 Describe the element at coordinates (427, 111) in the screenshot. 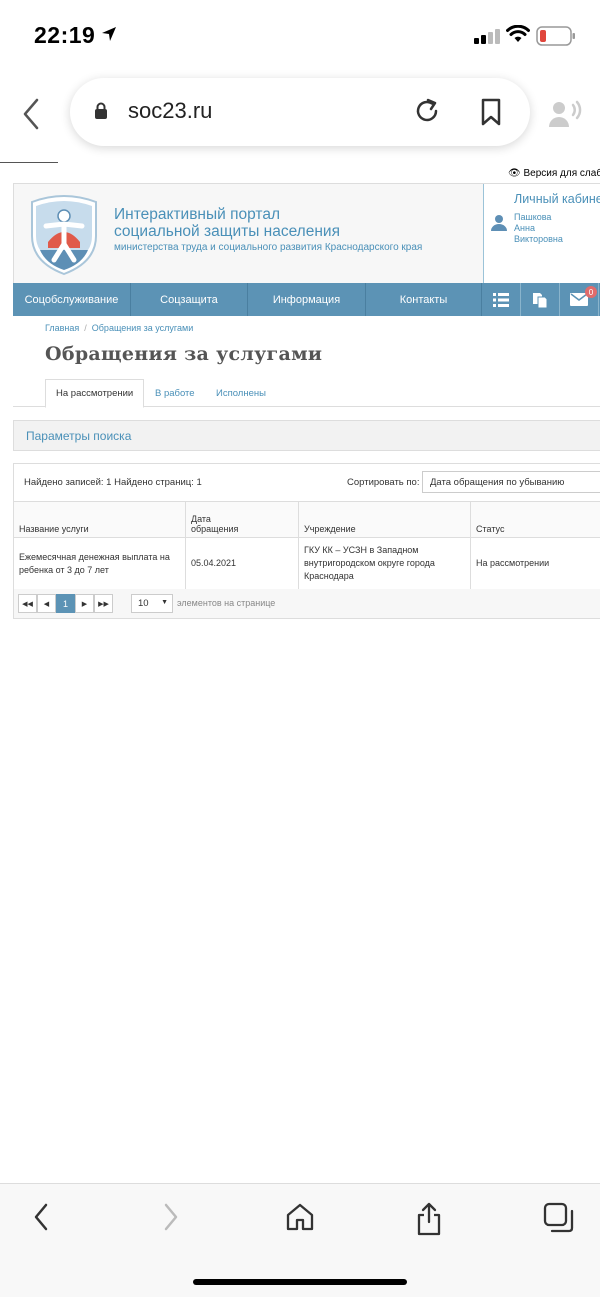

I see `reload-icon` at that location.